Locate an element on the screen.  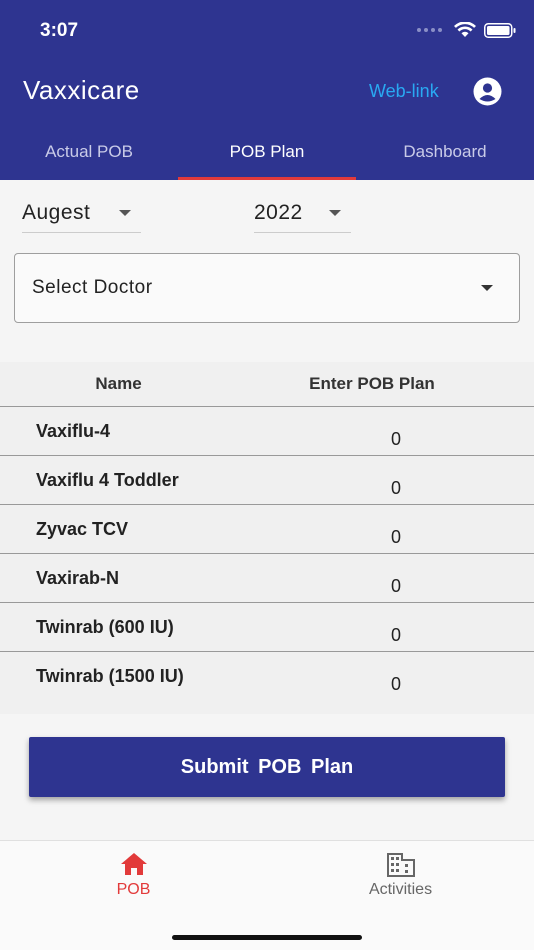
nav-pob: POB is located at coordinates (133, 875).